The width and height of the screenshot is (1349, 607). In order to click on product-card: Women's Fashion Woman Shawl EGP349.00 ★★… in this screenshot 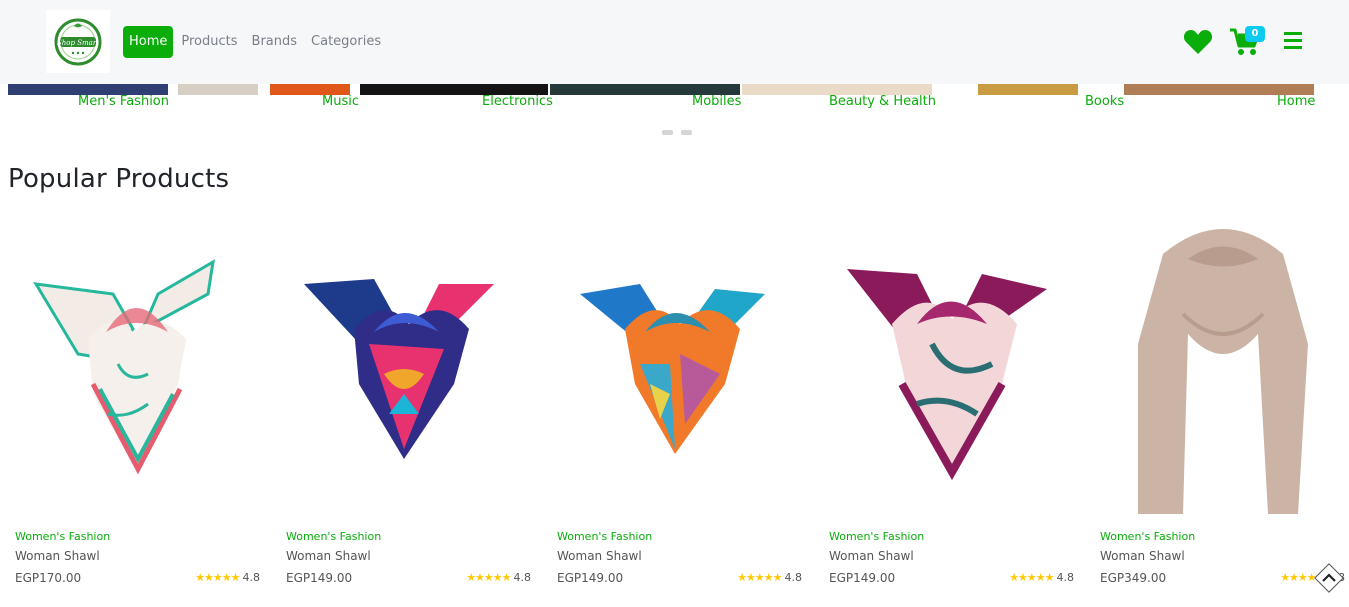, I will do `click(1221, 409)`.